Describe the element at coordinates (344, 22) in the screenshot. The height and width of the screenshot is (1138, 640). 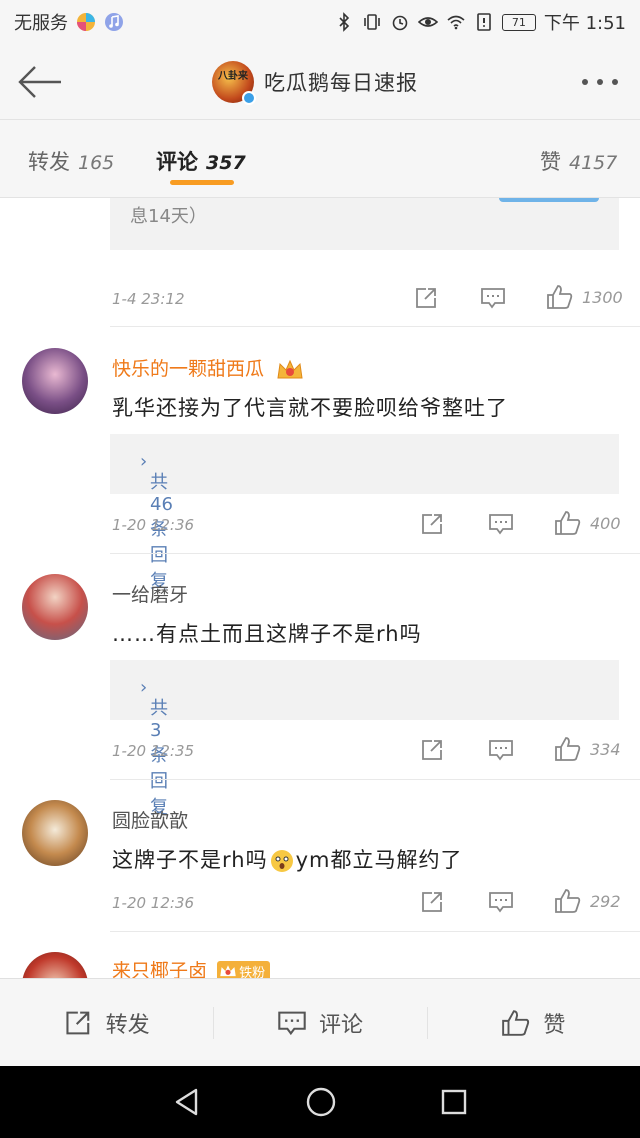
I see `bluetooth-icon` at that location.